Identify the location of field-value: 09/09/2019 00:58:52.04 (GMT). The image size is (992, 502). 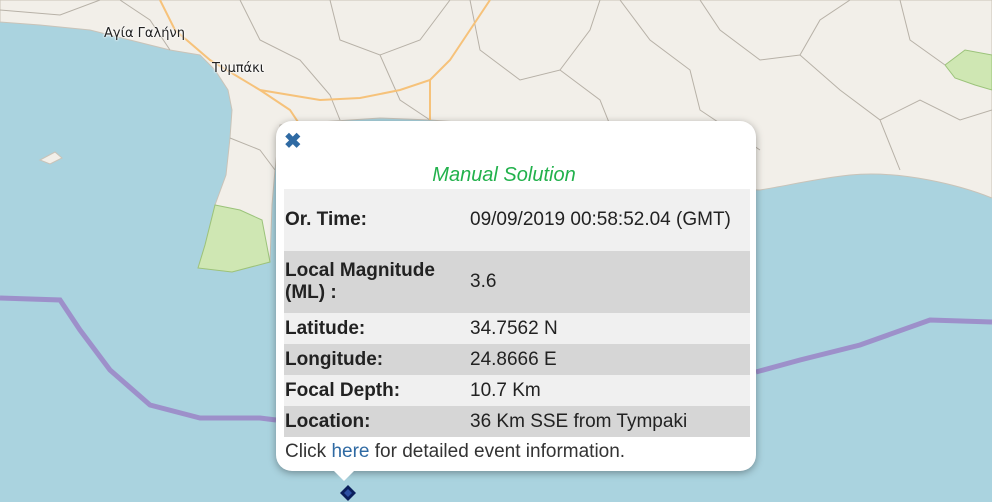
(600, 219).